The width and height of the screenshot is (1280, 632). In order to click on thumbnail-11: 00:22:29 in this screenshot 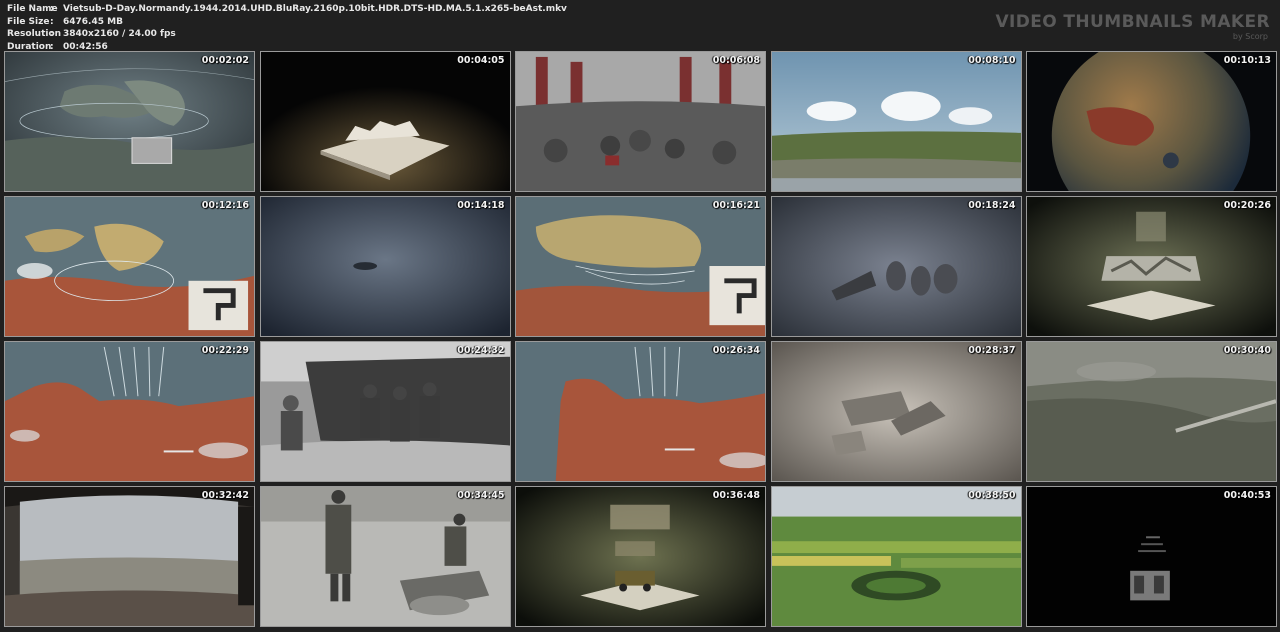, I will do `click(129, 411)`.